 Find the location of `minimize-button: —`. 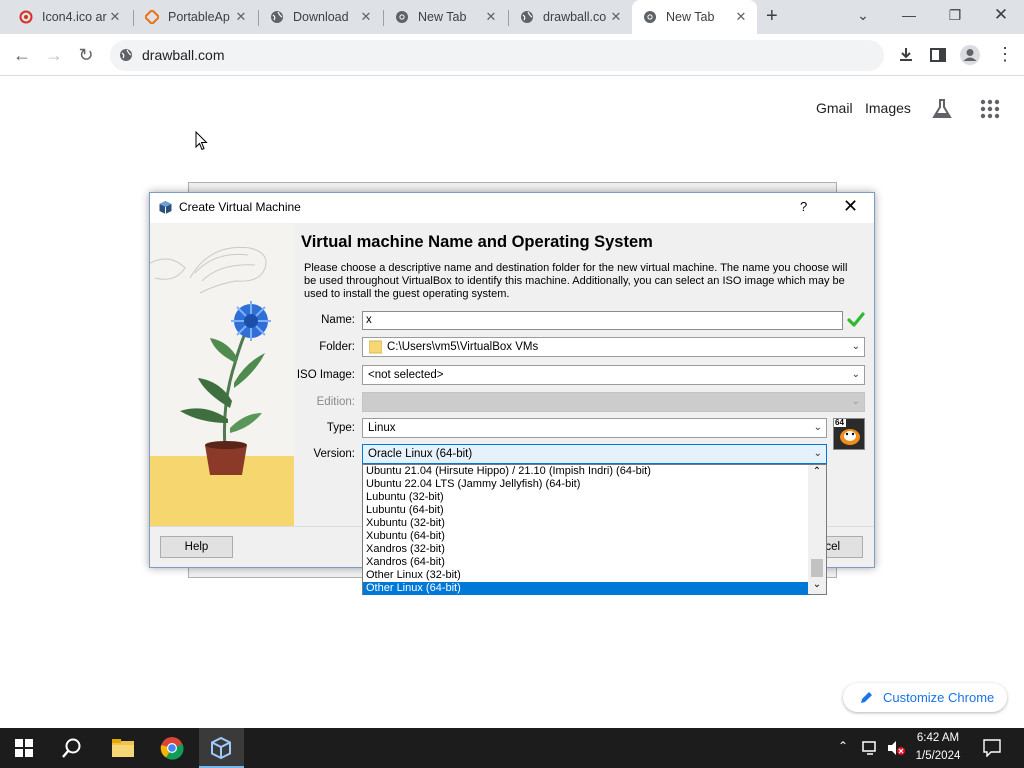

minimize-button: — is located at coordinates (909, 15).